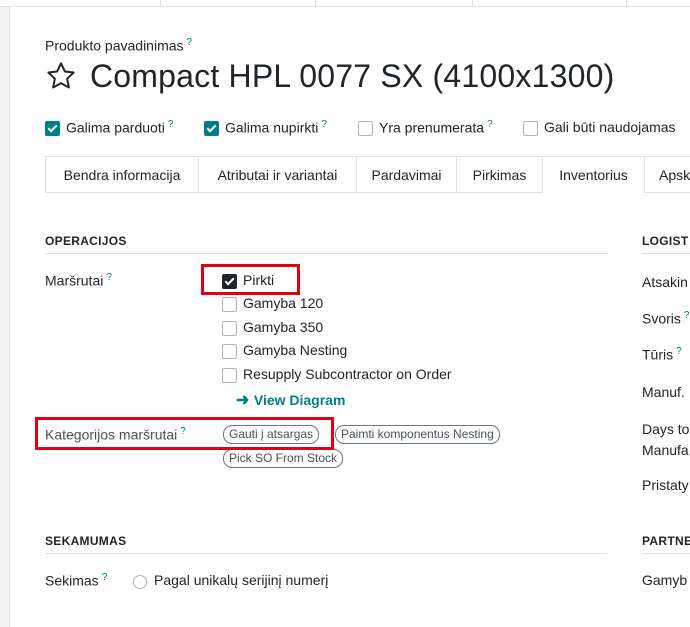 The width and height of the screenshot is (690, 627). Describe the element at coordinates (76, 580) in the screenshot. I see `tracking-label: Sekimas?` at that location.